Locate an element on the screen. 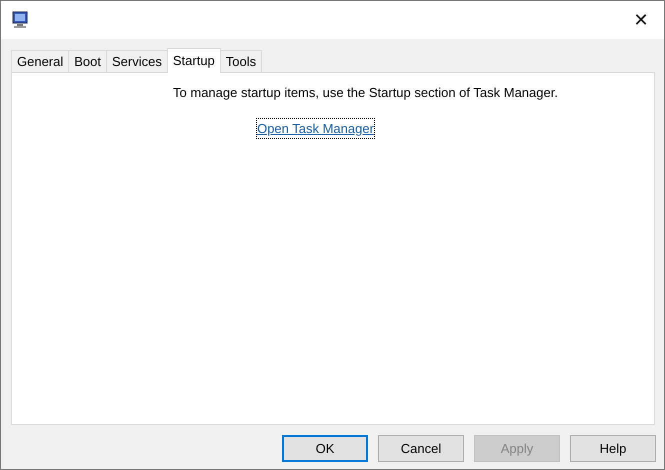  close-button: ✕ is located at coordinates (641, 20).